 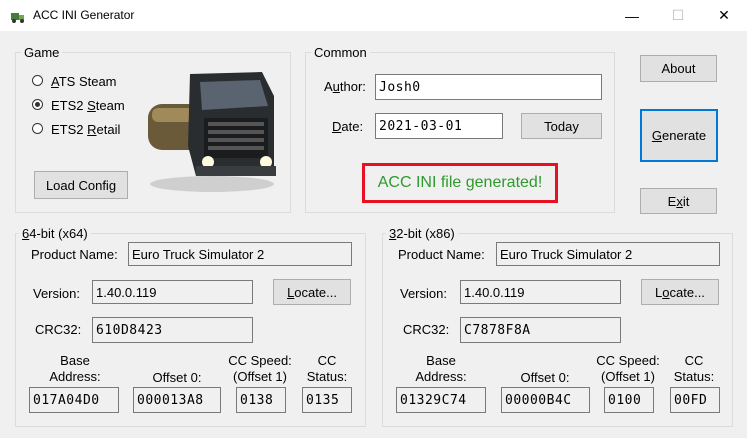 I want to click on radio-label-ets2-steam: ETS2 Steam, so click(x=88, y=105).